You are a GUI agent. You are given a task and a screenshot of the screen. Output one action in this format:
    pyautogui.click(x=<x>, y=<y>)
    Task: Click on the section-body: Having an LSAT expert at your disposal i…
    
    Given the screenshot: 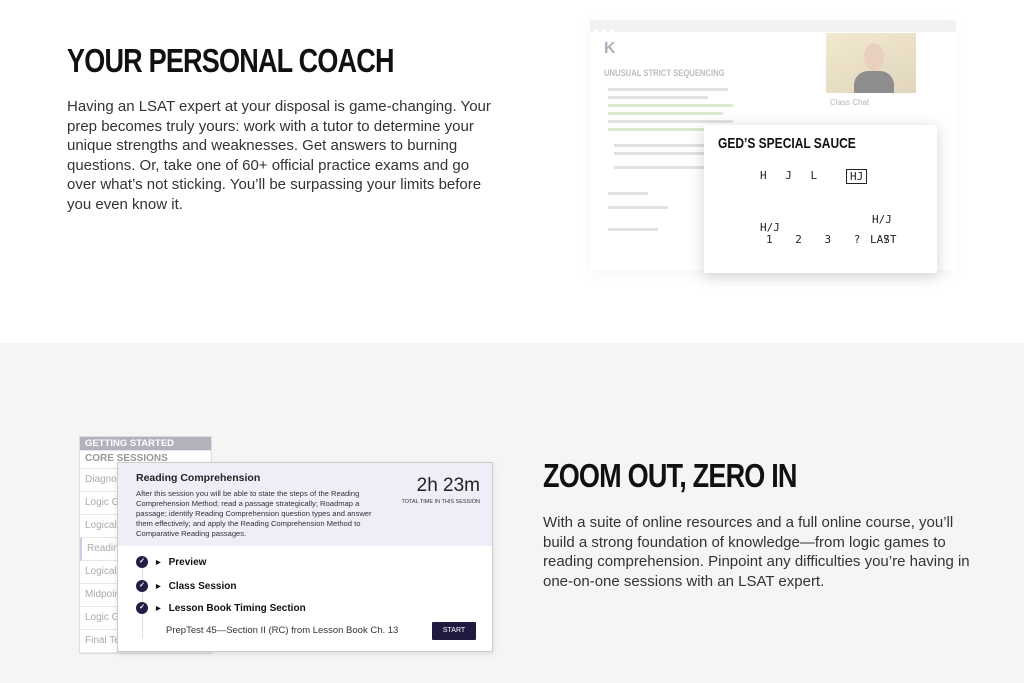 What is the action you would take?
    pyautogui.click(x=279, y=155)
    